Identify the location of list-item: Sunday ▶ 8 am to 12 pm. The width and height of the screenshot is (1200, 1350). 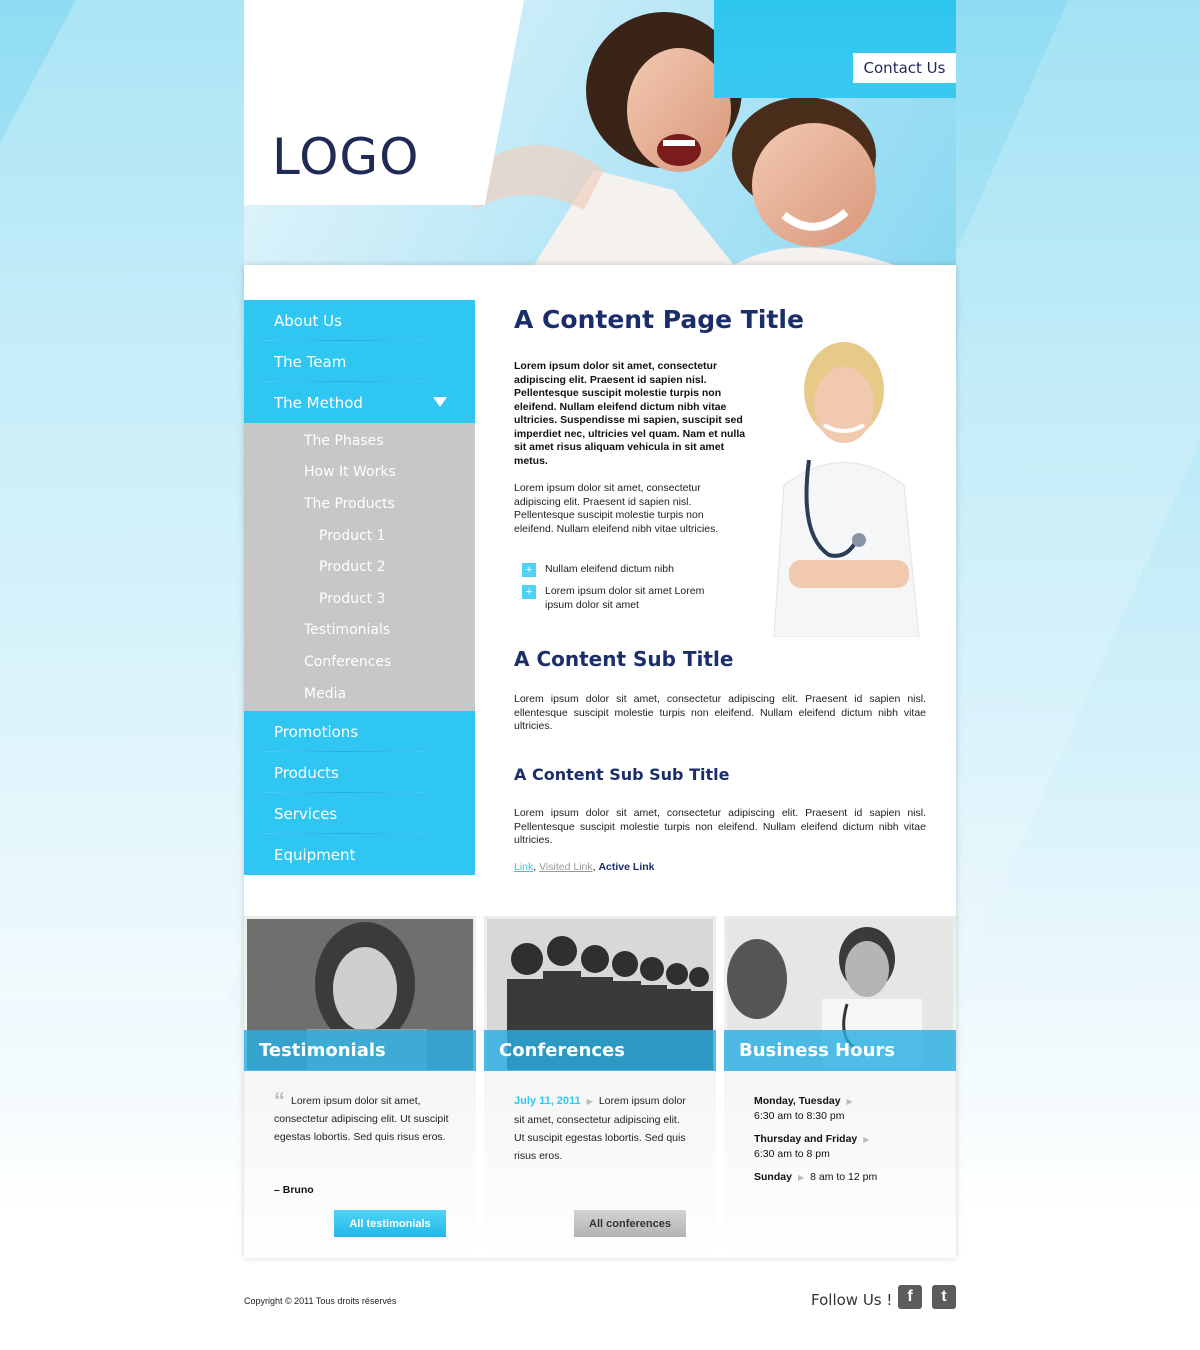
(849, 1177).